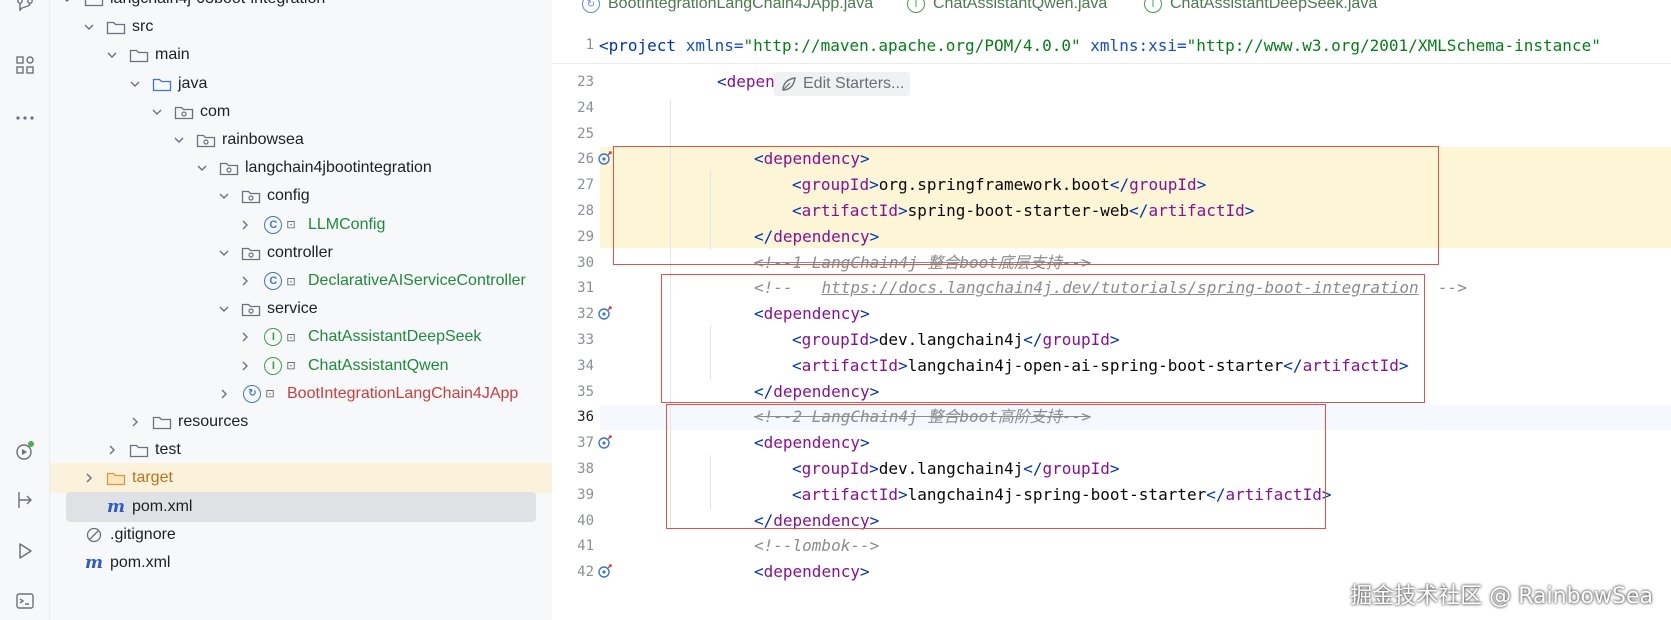  Describe the element at coordinates (25, 118) in the screenshot. I see `more-icon` at that location.